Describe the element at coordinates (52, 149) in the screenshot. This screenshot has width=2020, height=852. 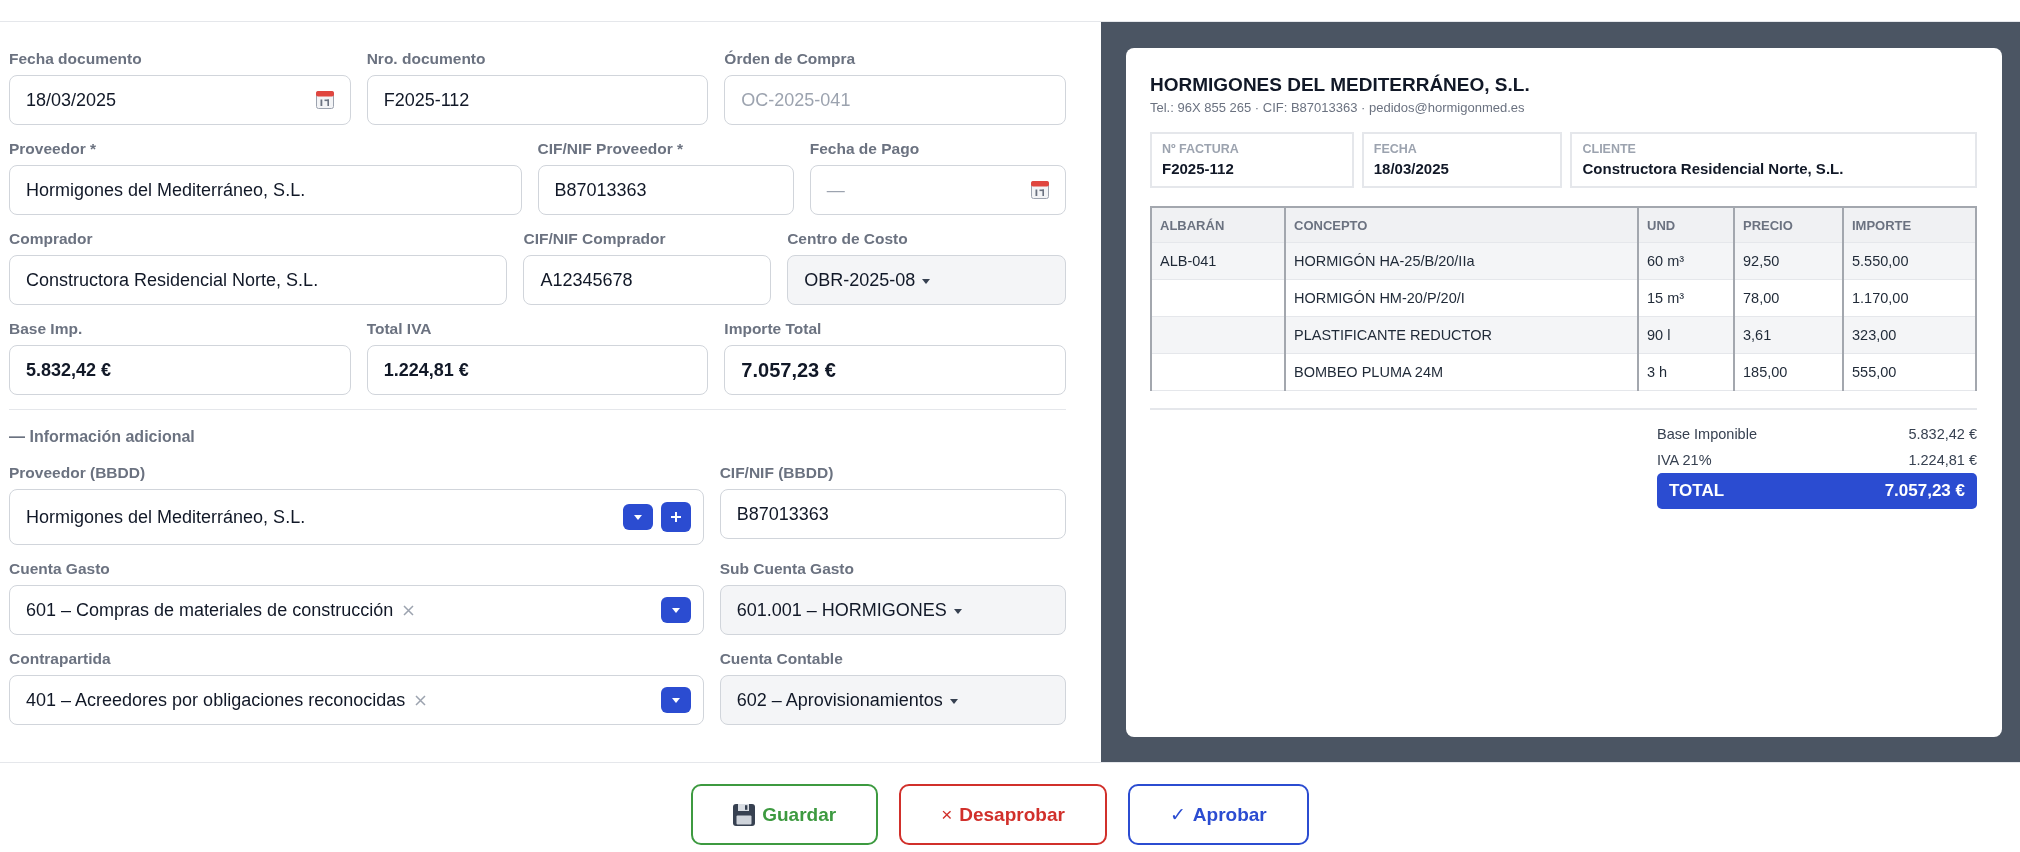
I see `field-label: Proveedor *` at that location.